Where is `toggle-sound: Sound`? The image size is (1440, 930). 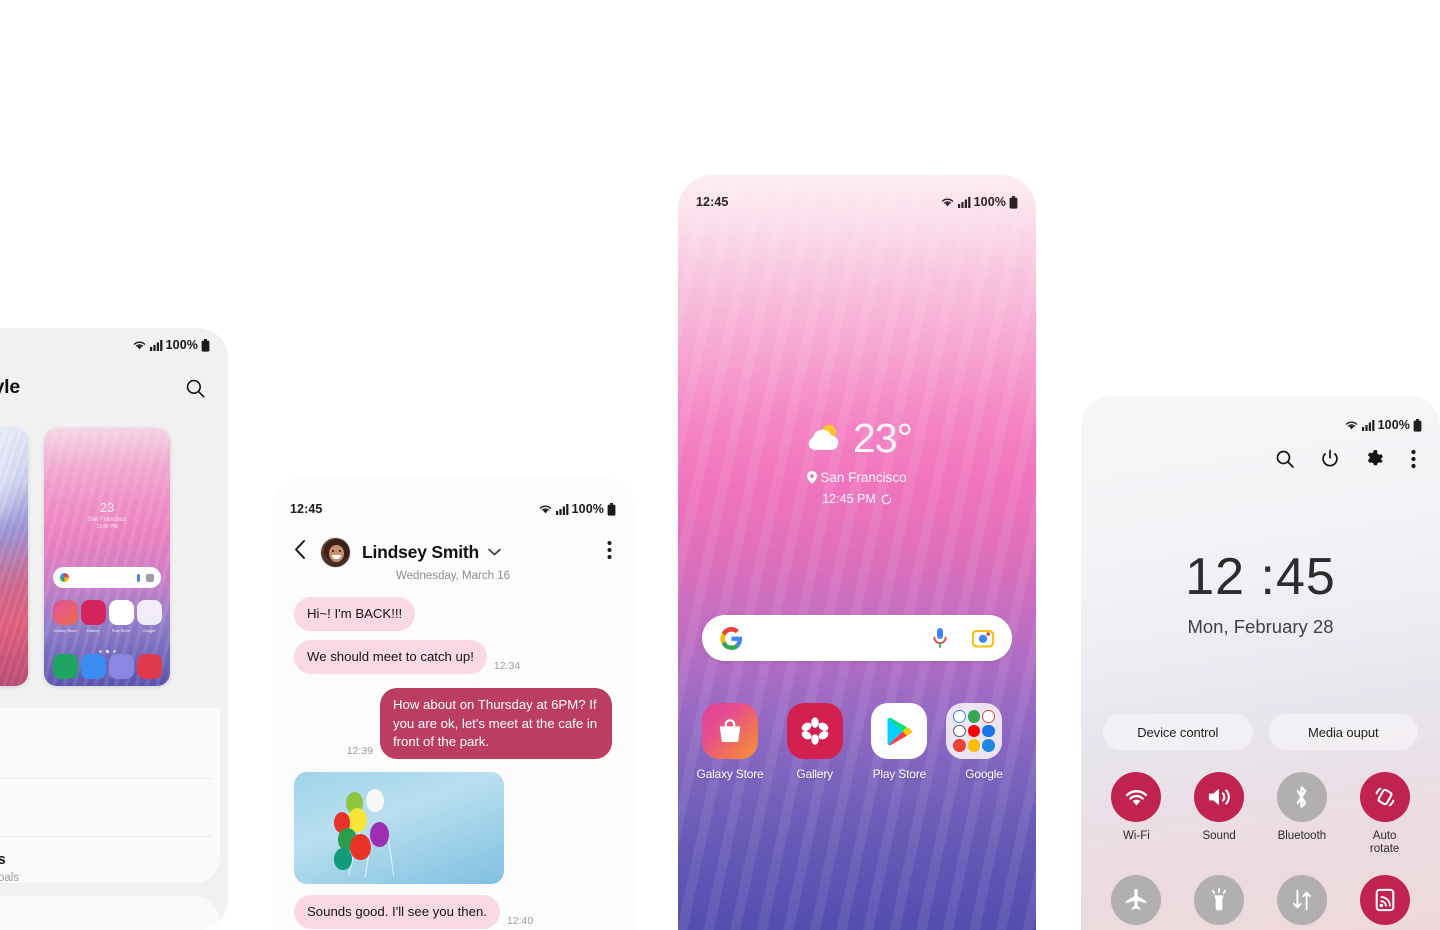
toggle-sound: Sound is located at coordinates (1219, 814).